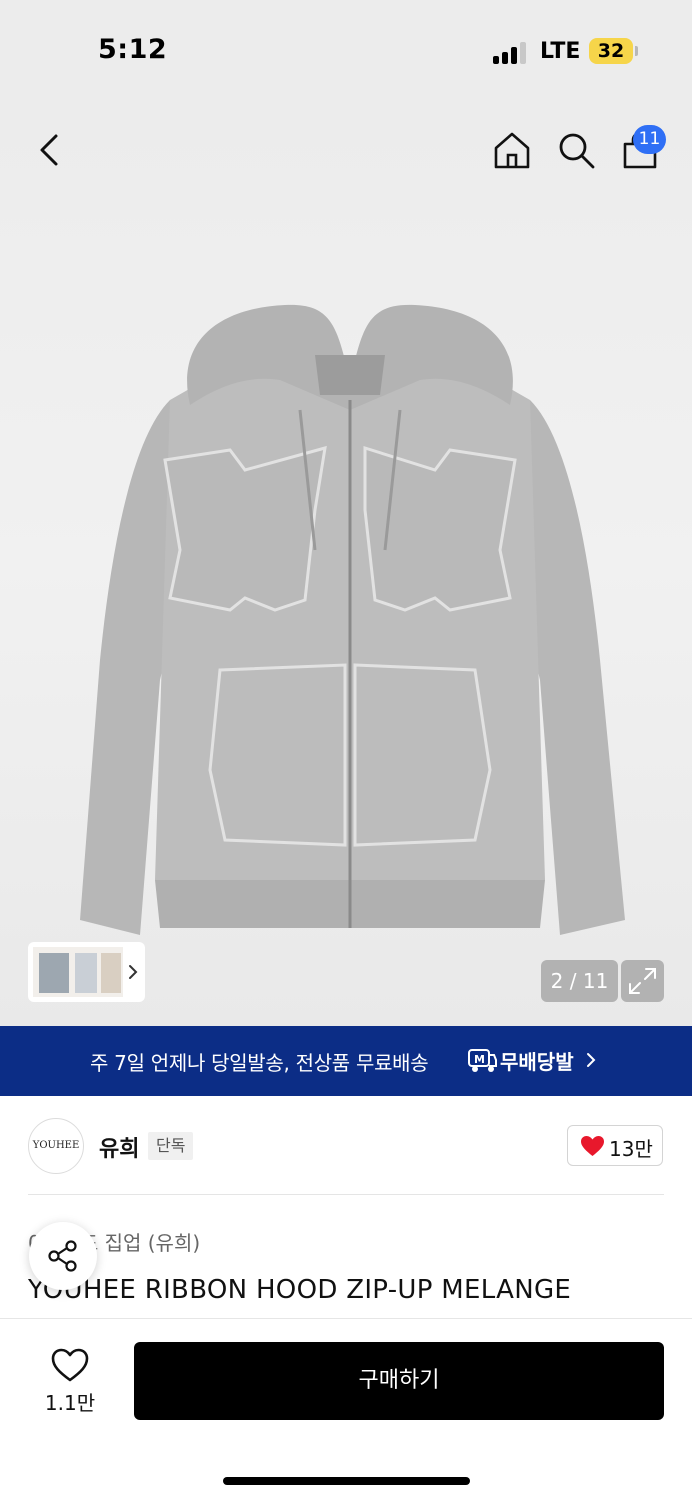  Describe the element at coordinates (560, 51) in the screenshot. I see `network-label: LTE` at that location.